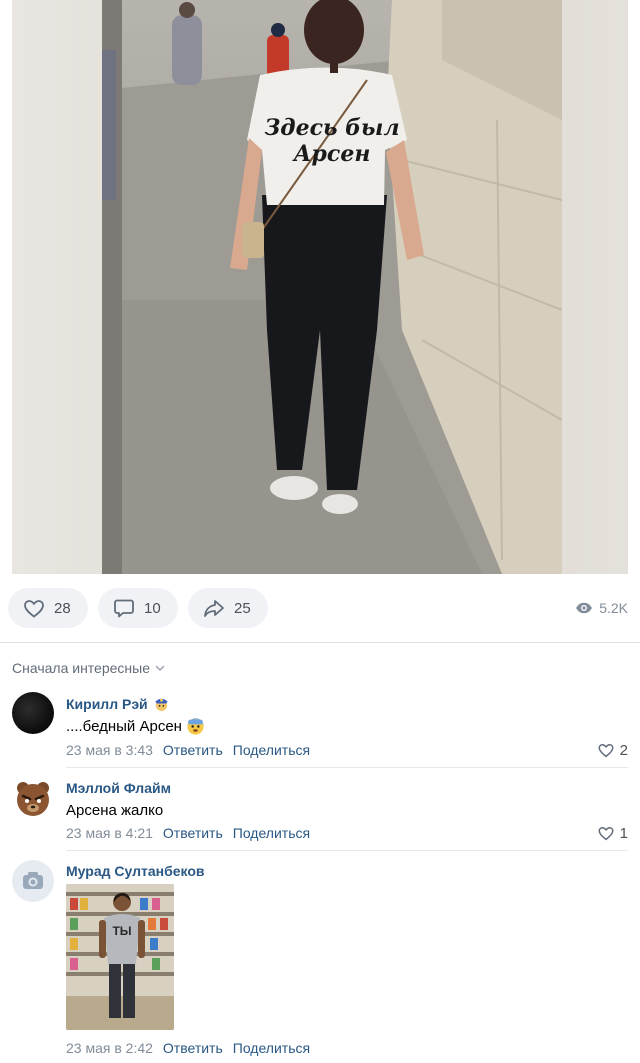 This screenshot has height=1063, width=640. What do you see at coordinates (109, 750) in the screenshot?
I see `comment-date: 23 мая в 3:43` at bounding box center [109, 750].